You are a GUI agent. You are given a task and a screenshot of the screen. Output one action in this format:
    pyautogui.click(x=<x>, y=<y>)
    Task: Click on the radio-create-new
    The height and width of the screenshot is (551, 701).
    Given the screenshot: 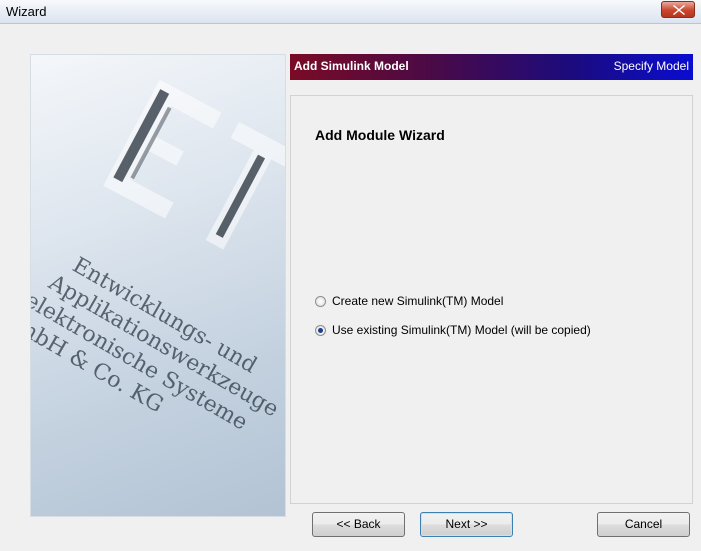 What is the action you would take?
    pyautogui.click(x=320, y=301)
    